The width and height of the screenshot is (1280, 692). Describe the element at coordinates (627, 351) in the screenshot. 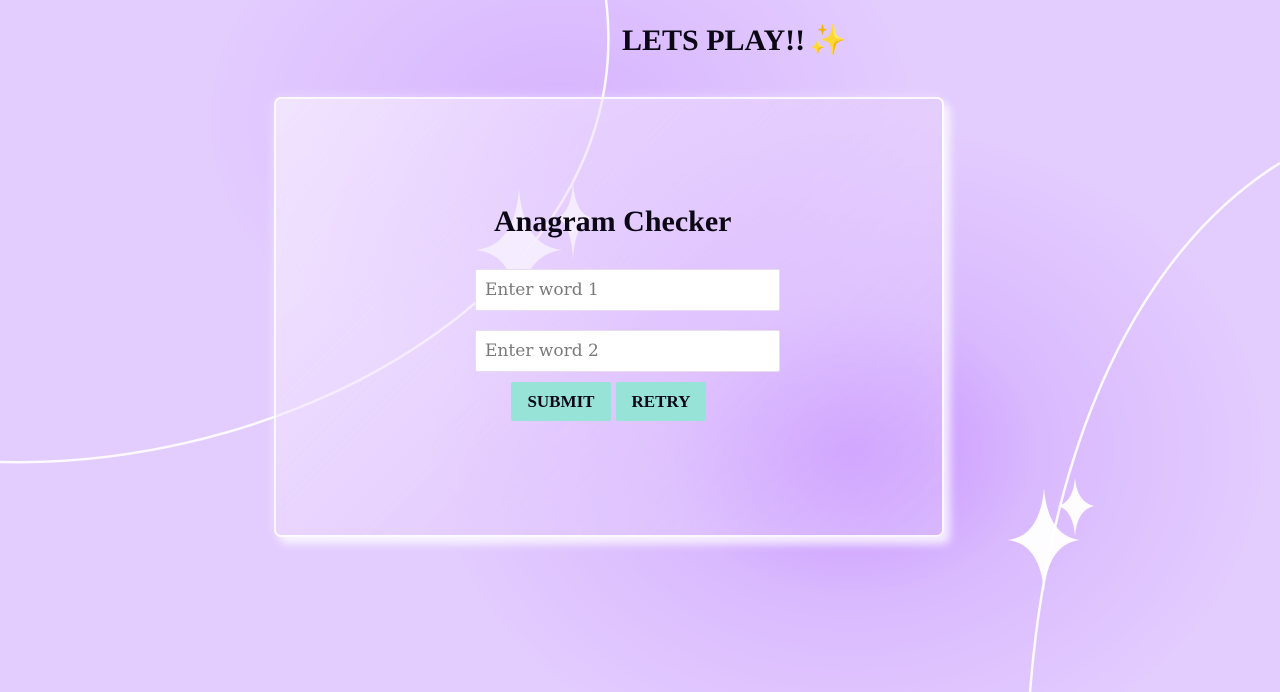

I see `word-2-input` at that location.